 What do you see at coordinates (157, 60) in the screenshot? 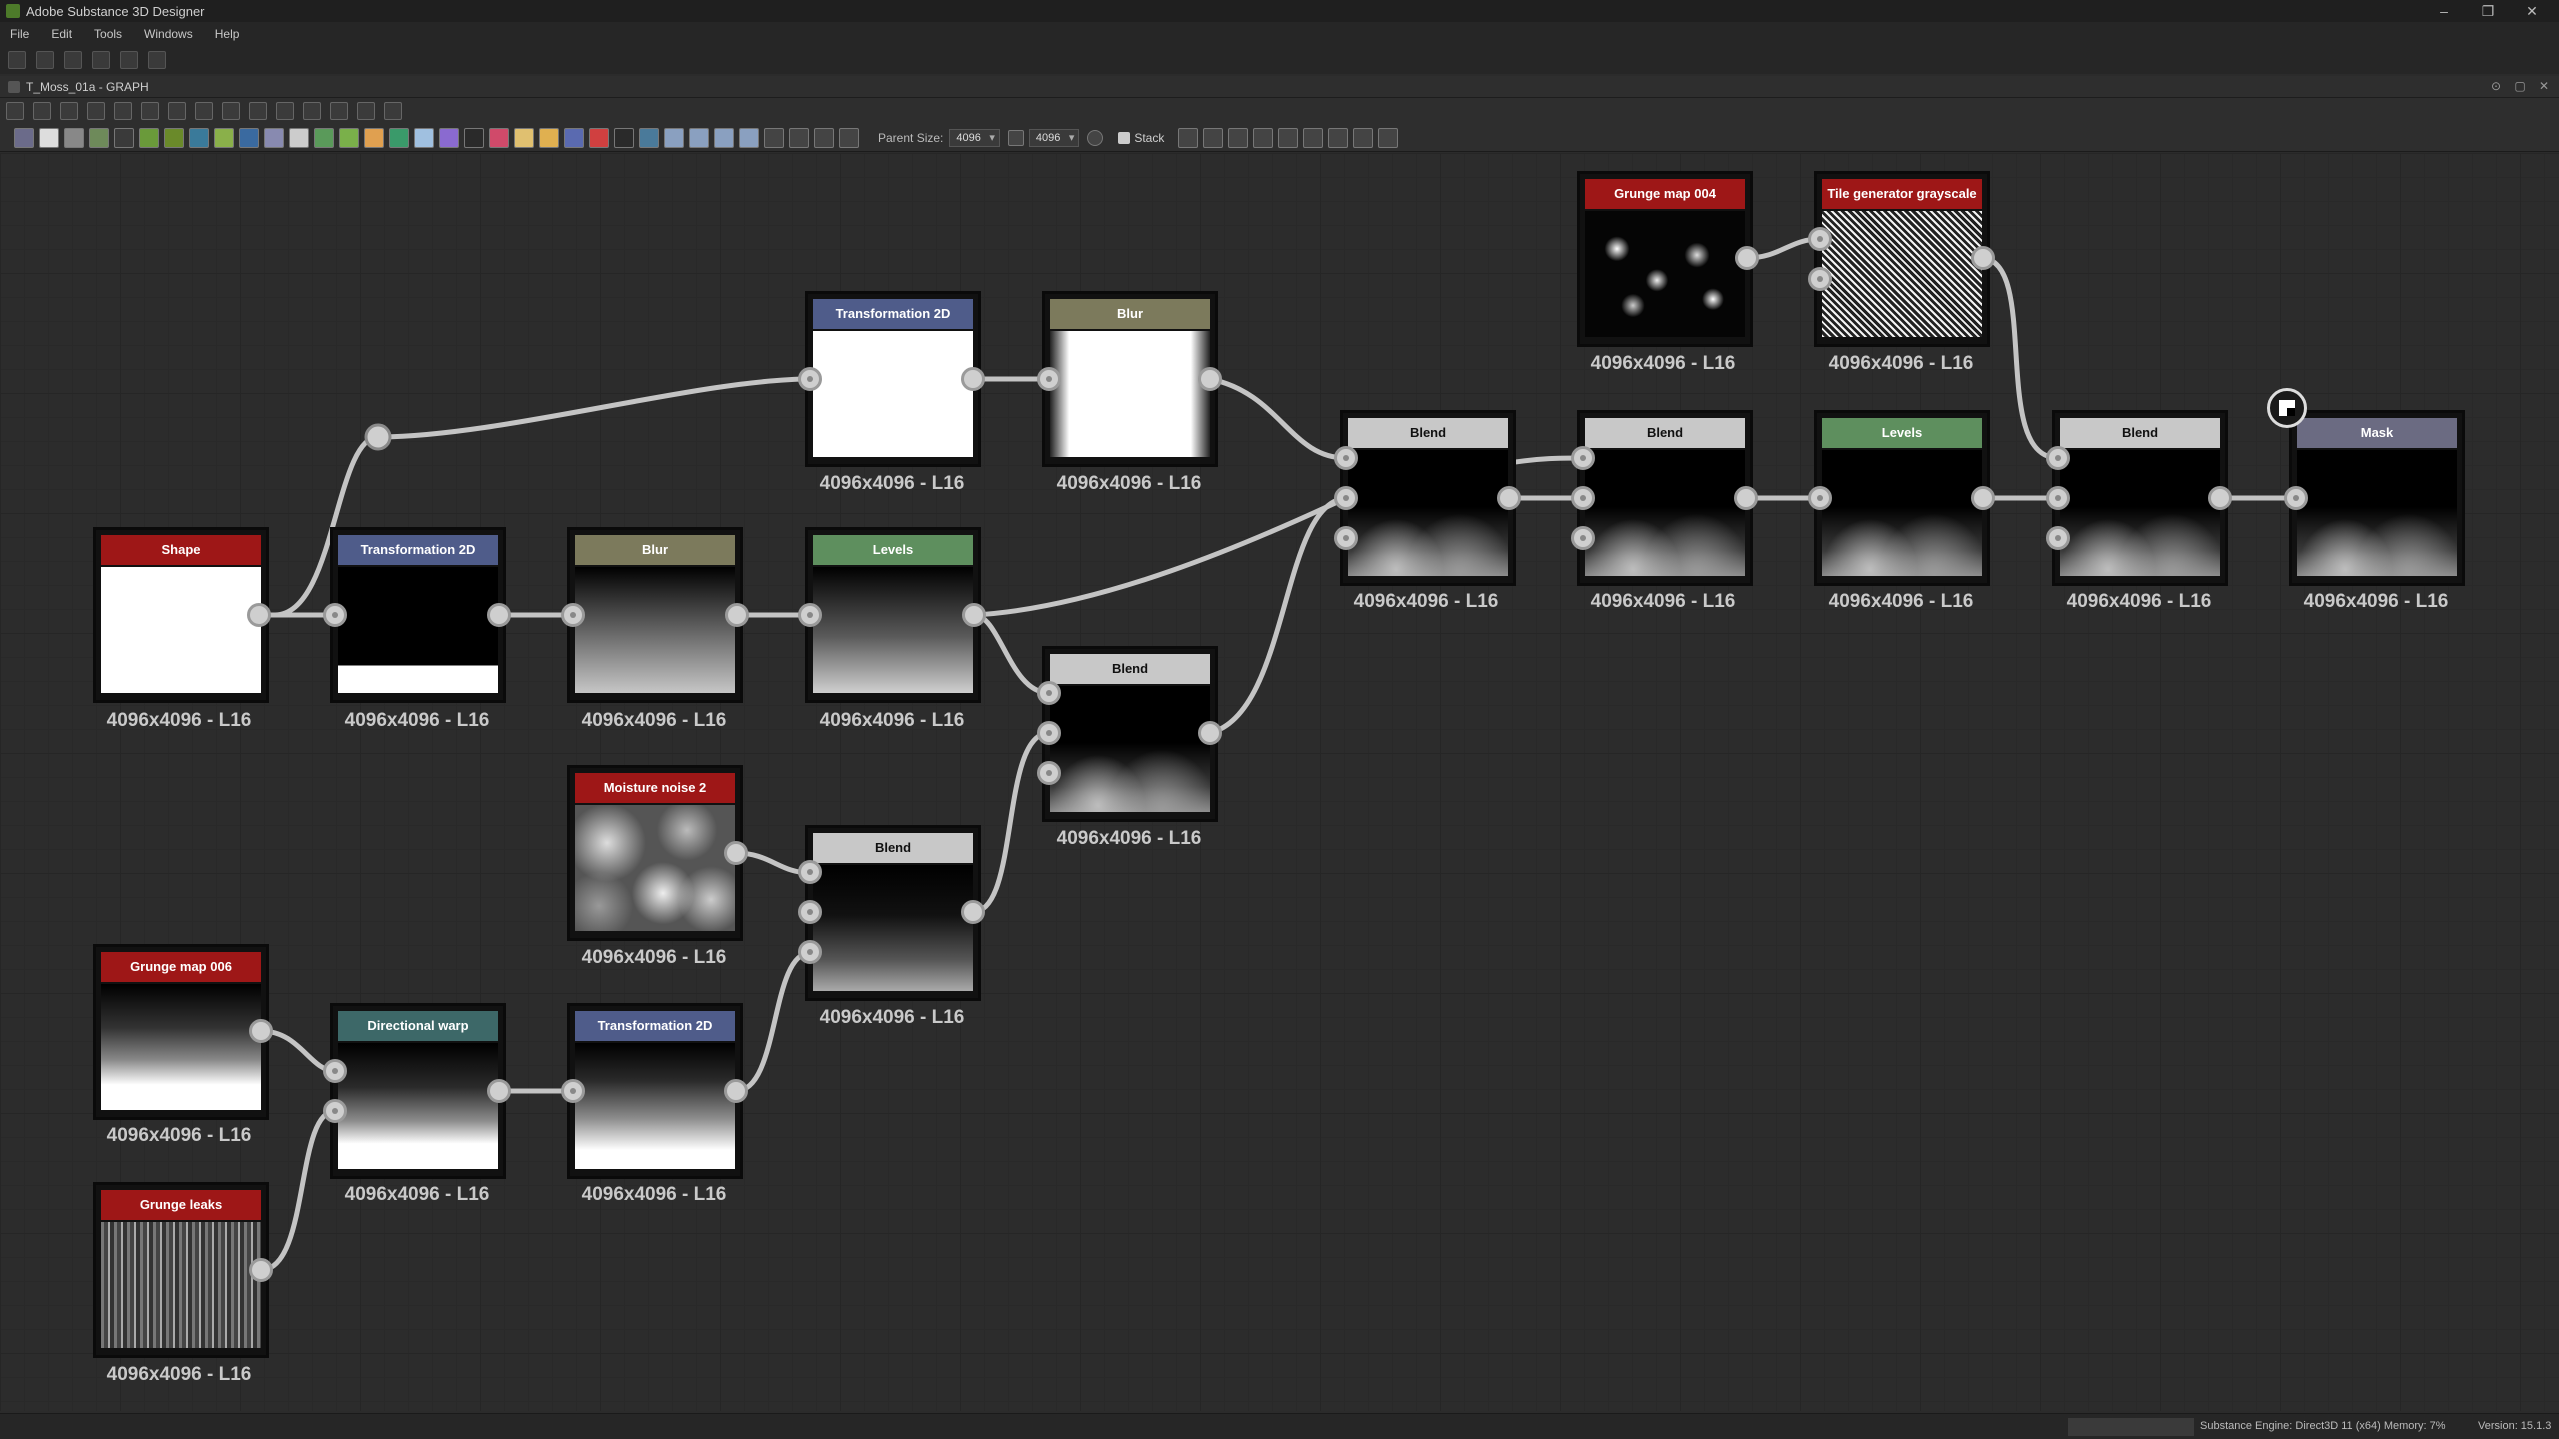
I see `redo-icon` at bounding box center [157, 60].